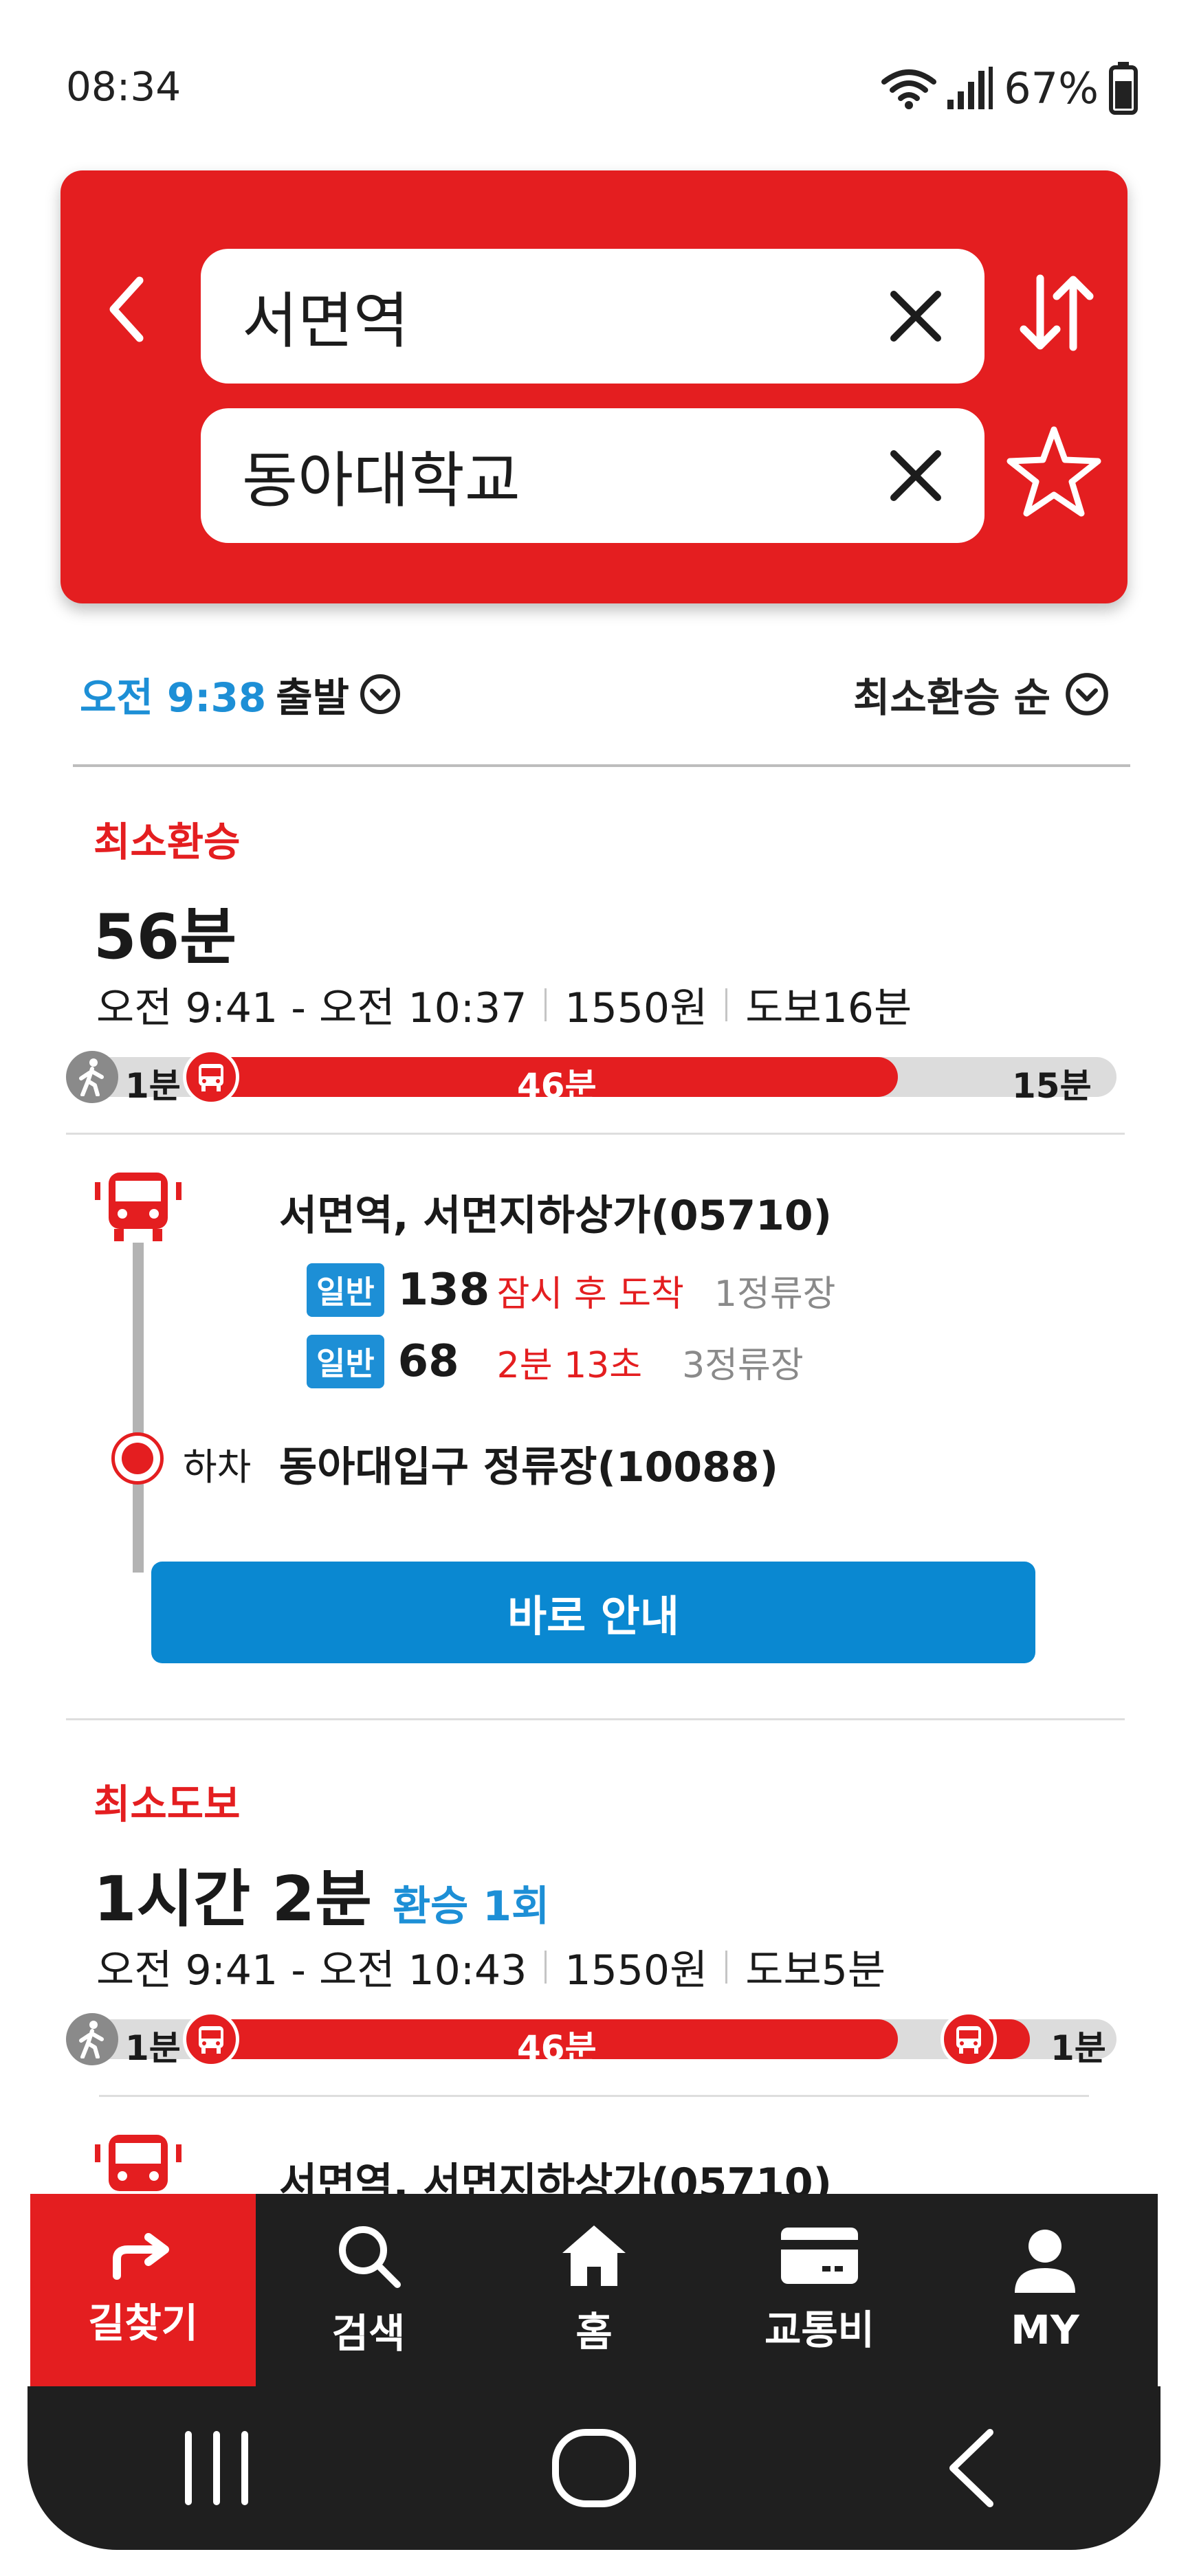  Describe the element at coordinates (592, 316) in the screenshot. I see `origin-field: 서면역` at that location.